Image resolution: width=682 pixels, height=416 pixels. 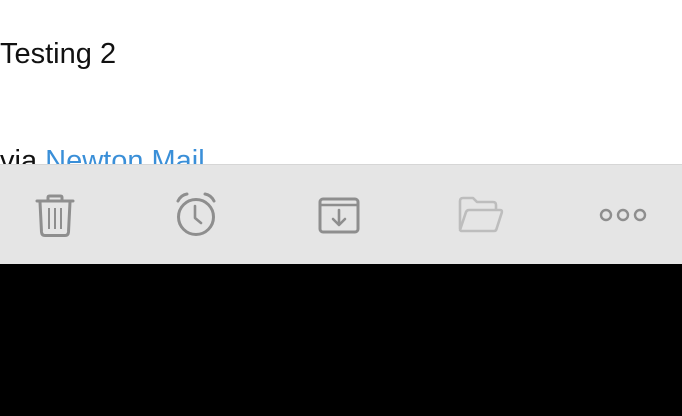 I want to click on trash-icon, so click(x=55, y=215).